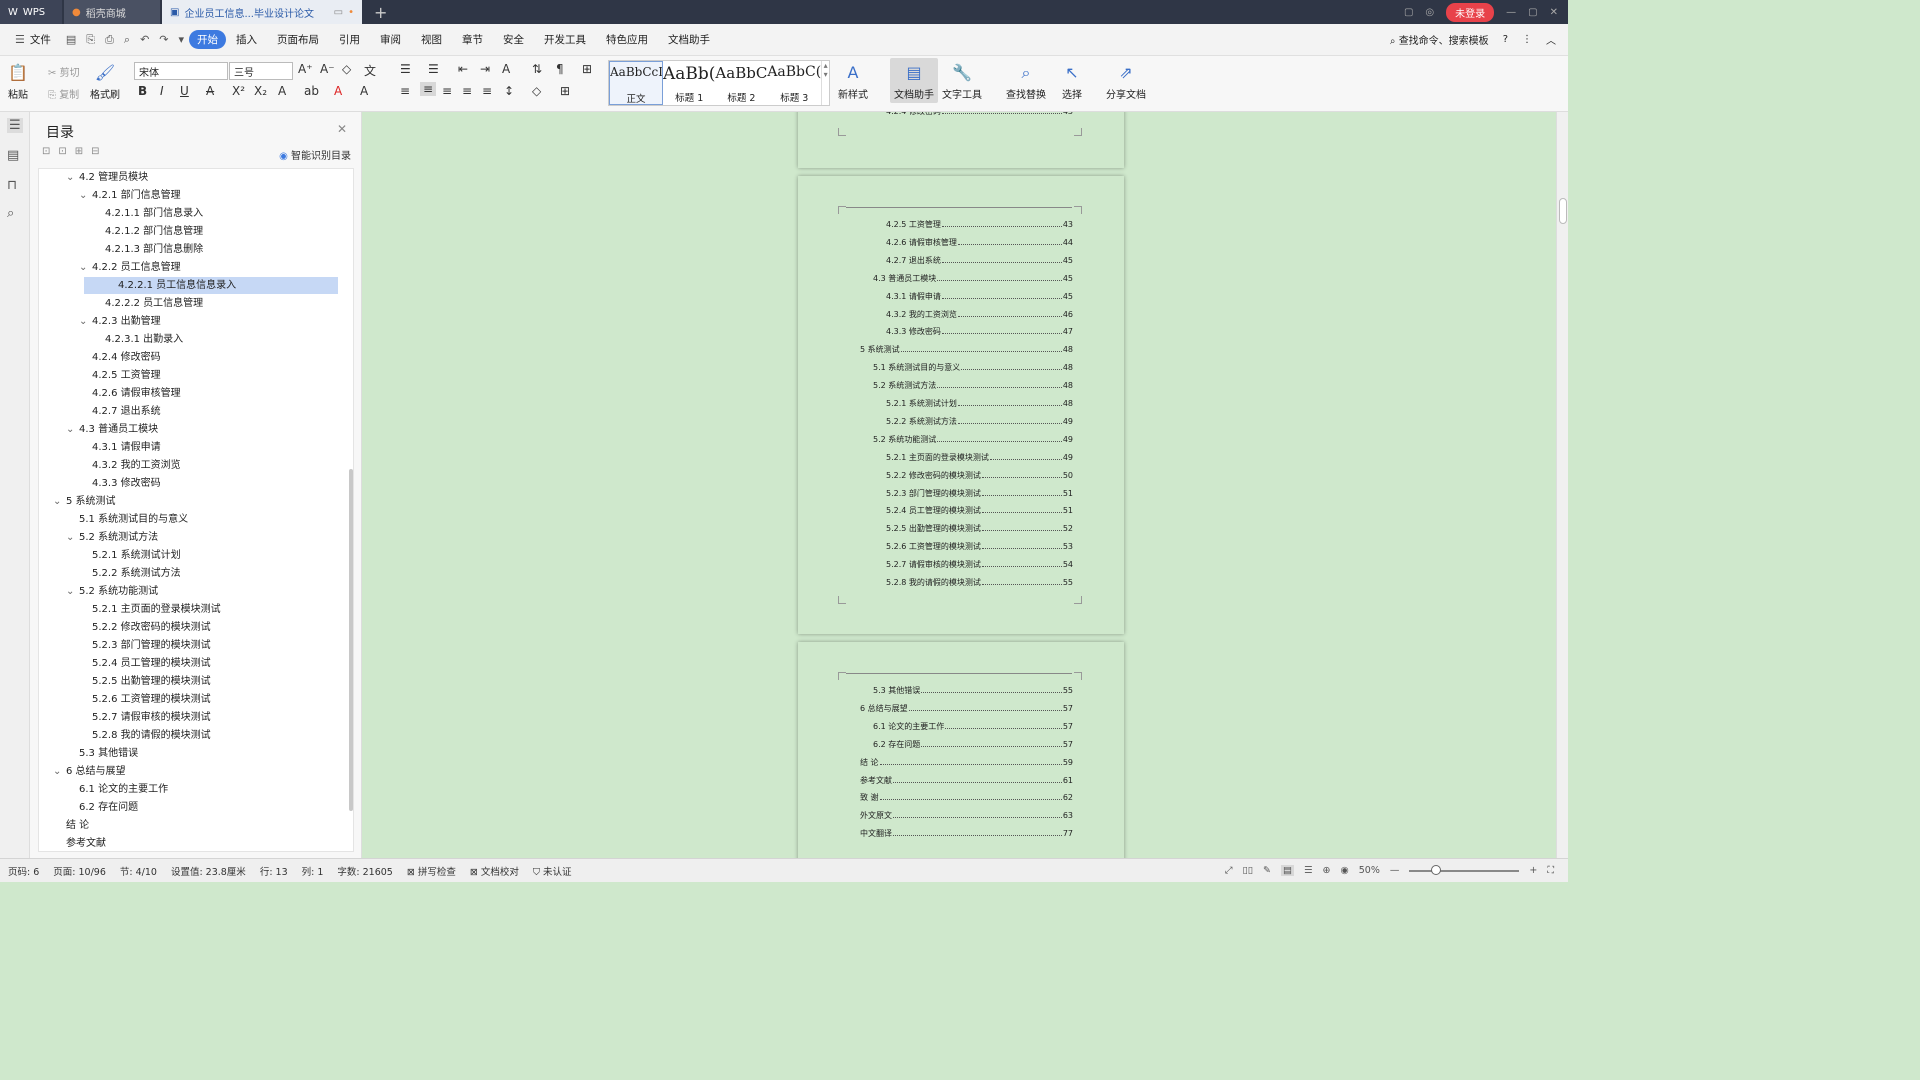 The width and height of the screenshot is (1920, 1080). What do you see at coordinates (10, 213) in the screenshot?
I see `find-panel-icon: ⌕` at bounding box center [10, 213].